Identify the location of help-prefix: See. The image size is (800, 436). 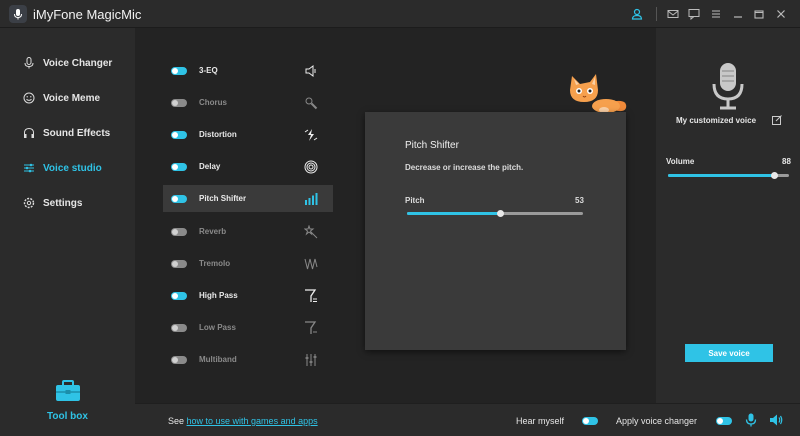
(177, 421).